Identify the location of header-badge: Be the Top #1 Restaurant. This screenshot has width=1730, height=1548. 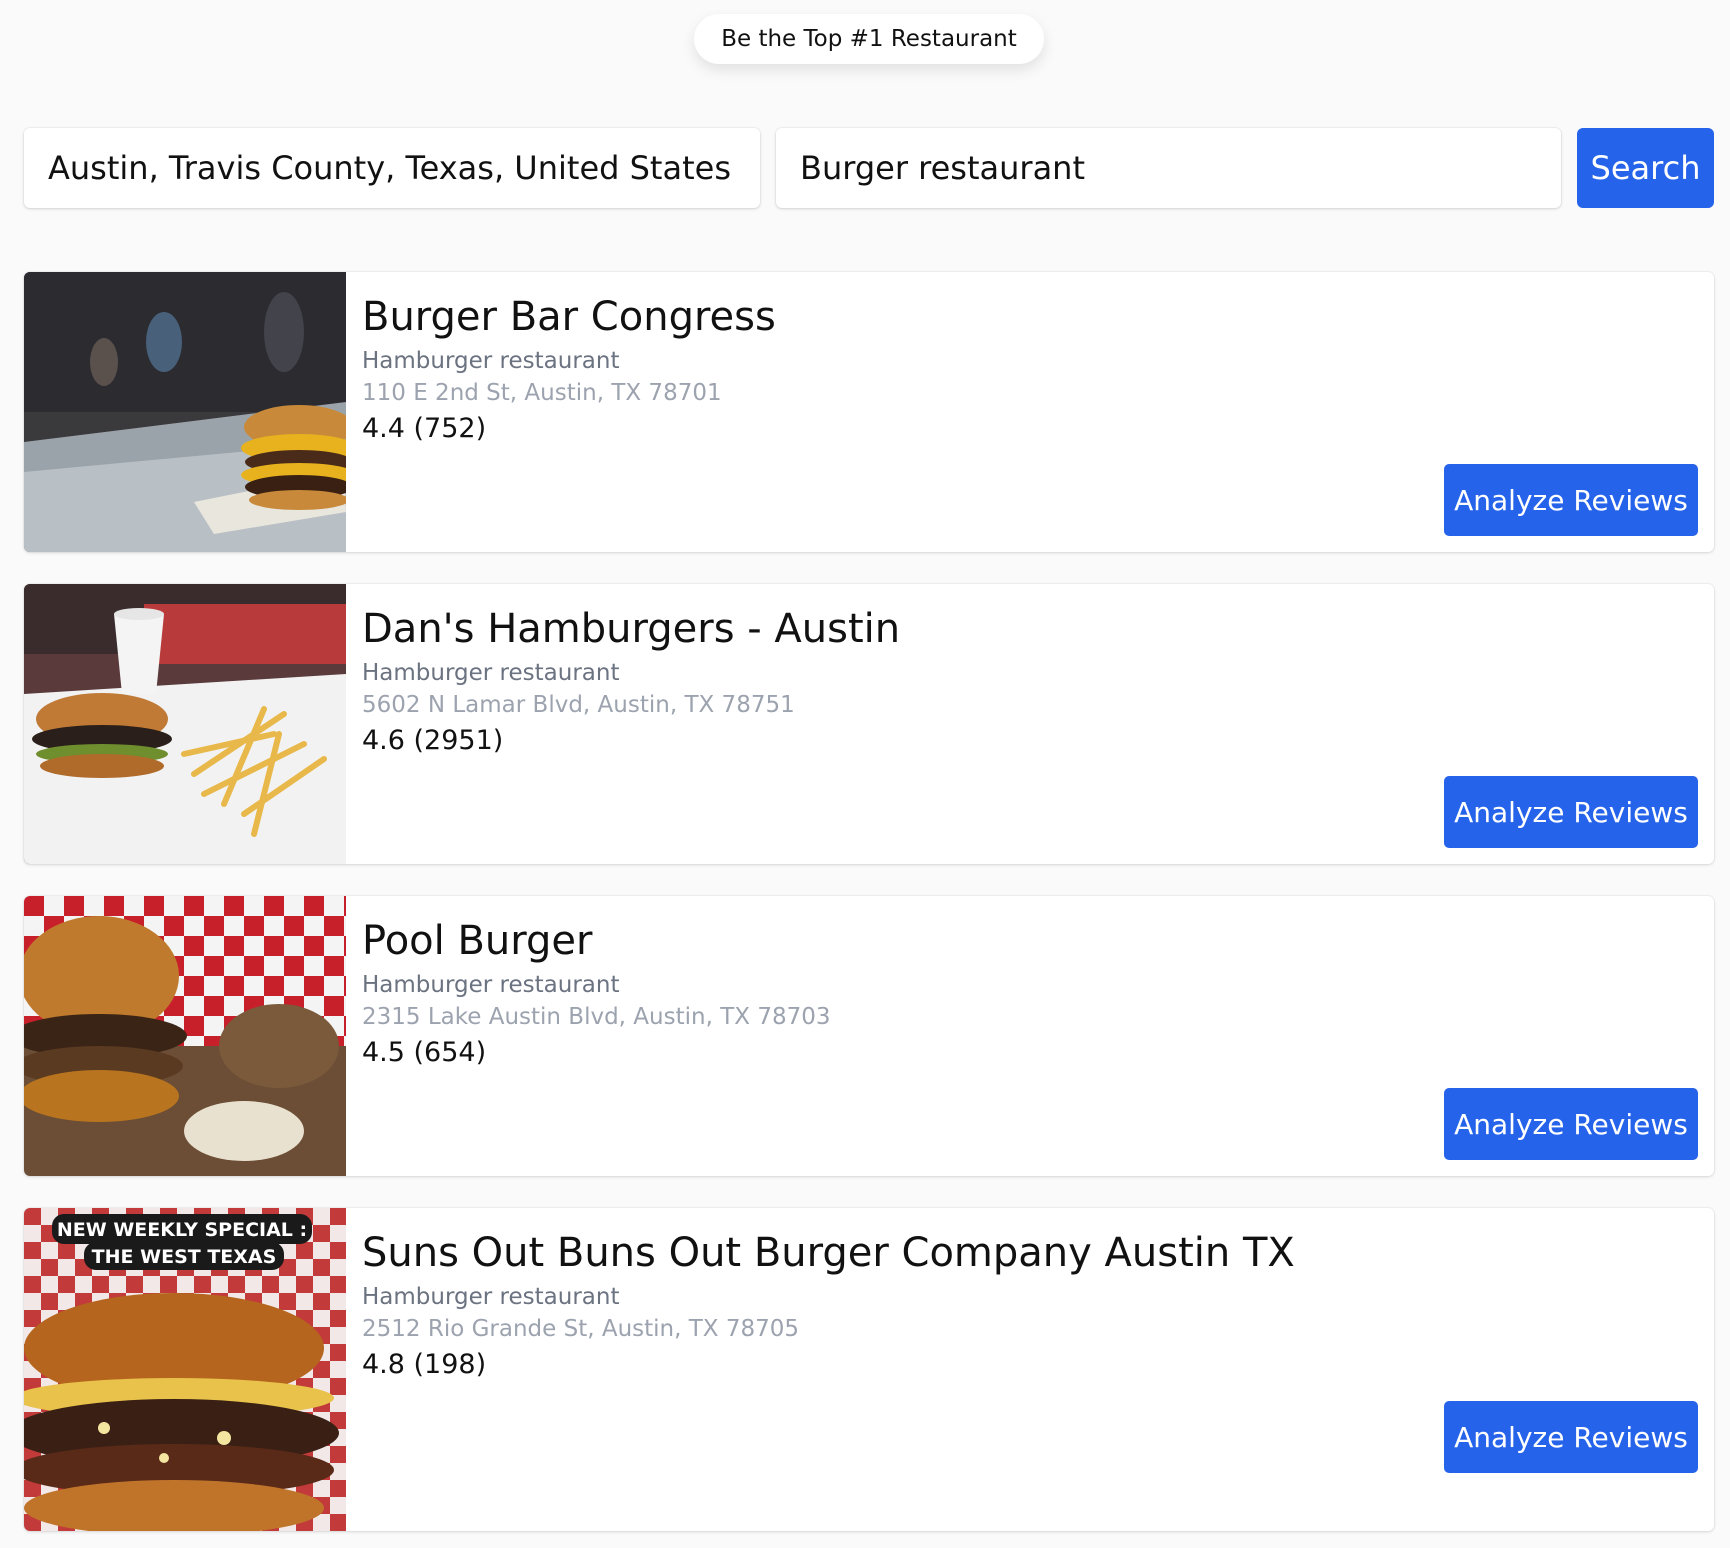
(869, 39).